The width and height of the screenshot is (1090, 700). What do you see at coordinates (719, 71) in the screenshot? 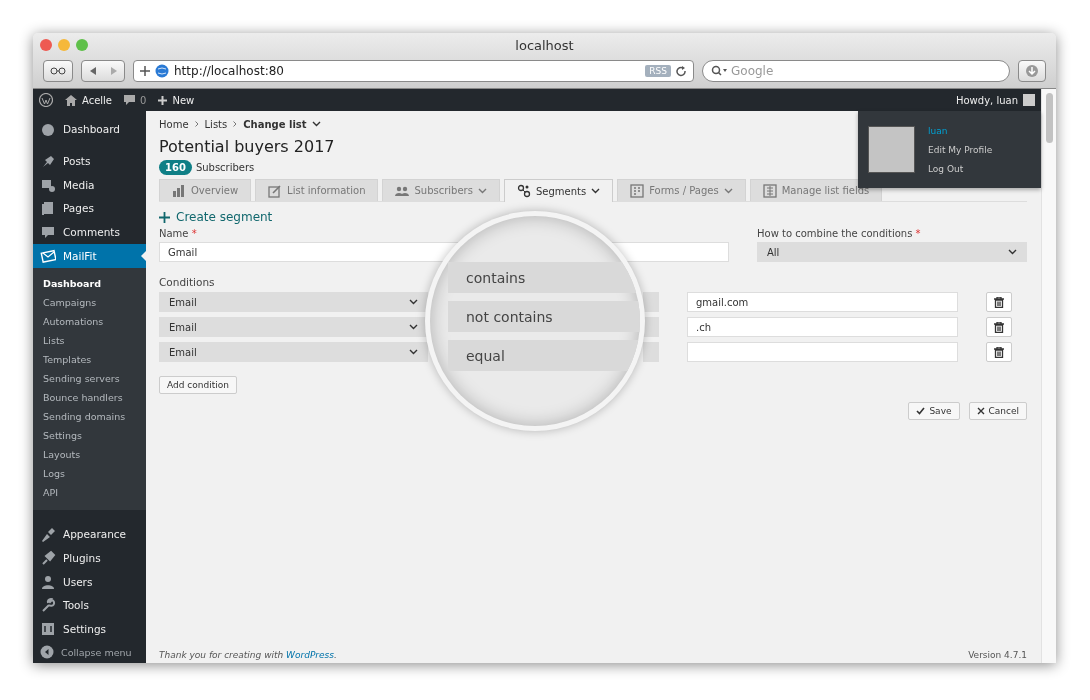
I see `search-icon` at bounding box center [719, 71].